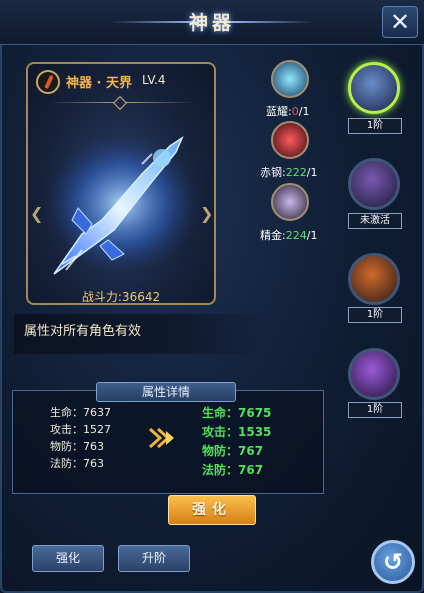  What do you see at coordinates (68, 558) in the screenshot?
I see `tab-enhance: 强化` at bounding box center [68, 558].